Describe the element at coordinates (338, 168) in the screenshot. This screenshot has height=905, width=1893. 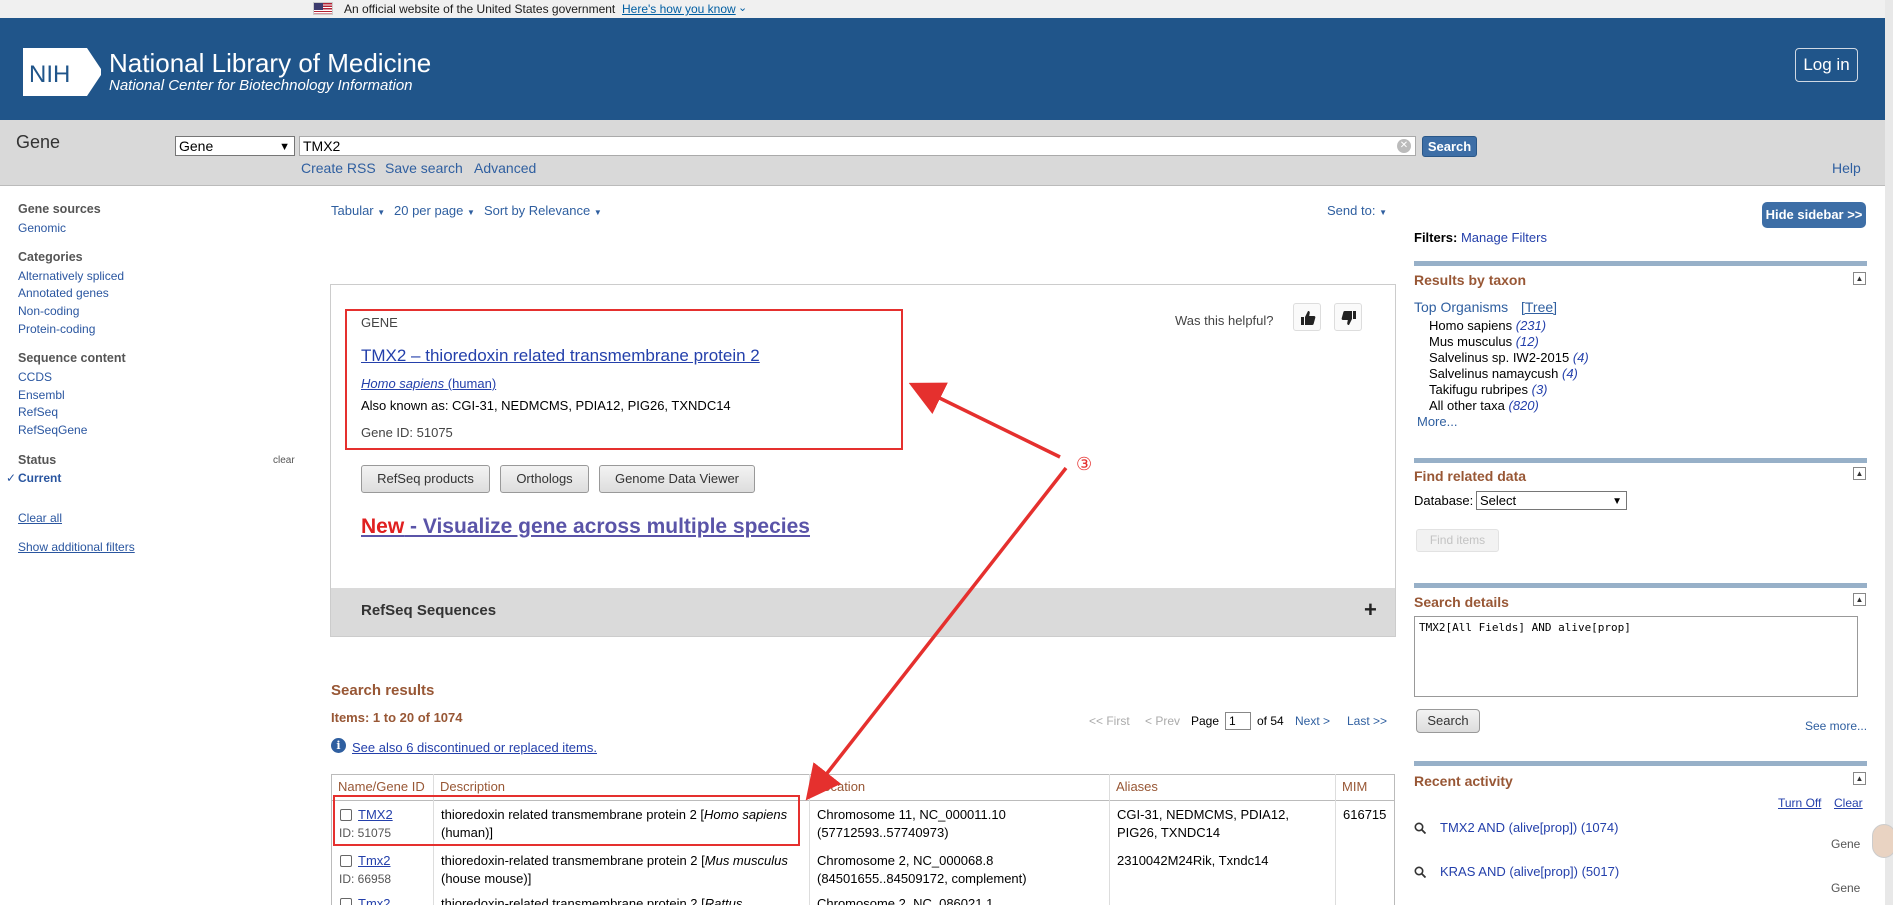
I see `create-rss-link: Create RSS` at that location.